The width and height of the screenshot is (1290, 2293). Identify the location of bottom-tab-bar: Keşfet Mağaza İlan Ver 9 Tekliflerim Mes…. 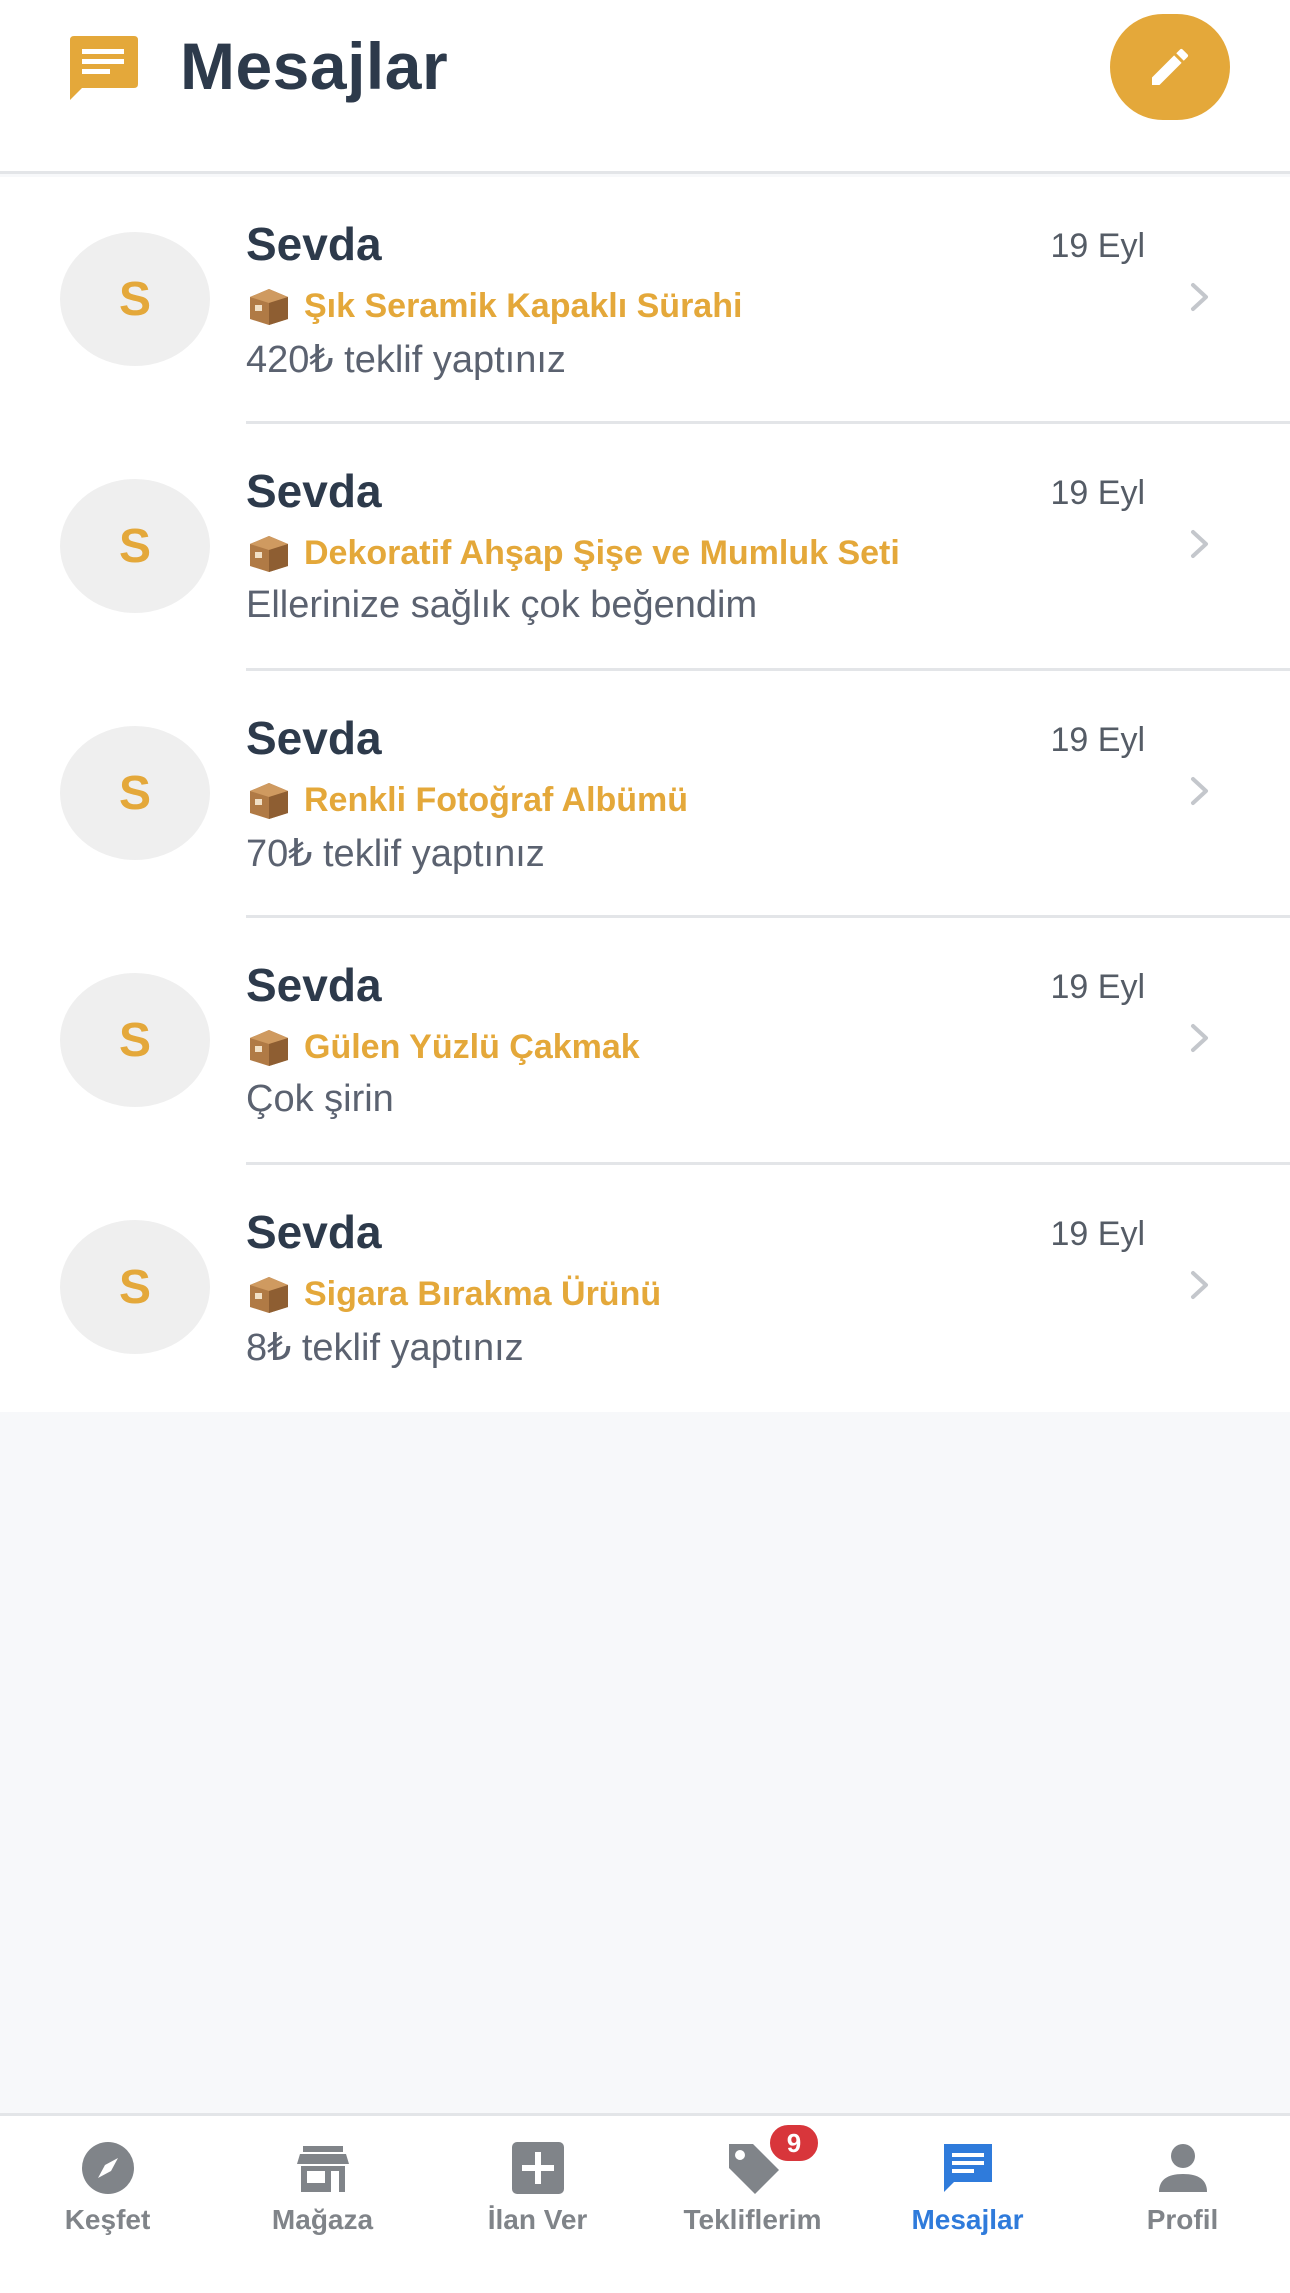
(645, 2203).